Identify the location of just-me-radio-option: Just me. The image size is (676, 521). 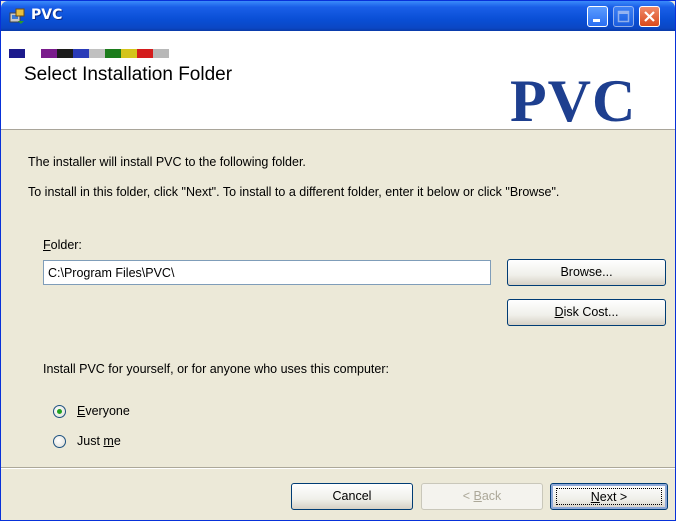
(87, 441).